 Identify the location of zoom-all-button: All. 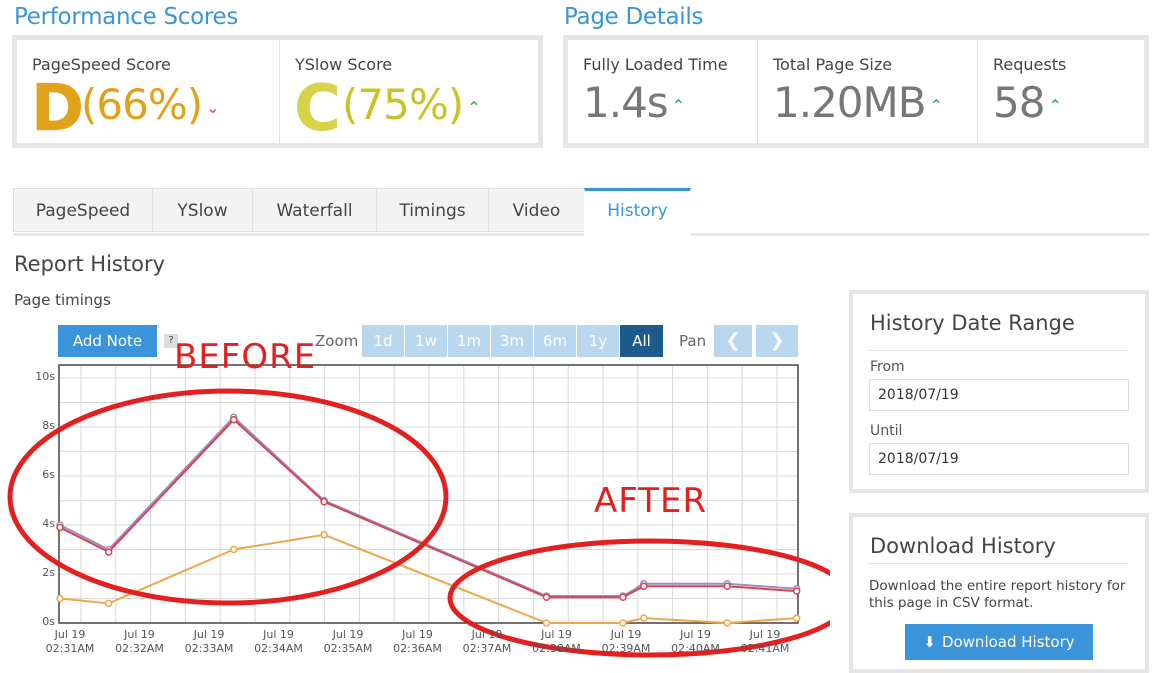
(641, 341).